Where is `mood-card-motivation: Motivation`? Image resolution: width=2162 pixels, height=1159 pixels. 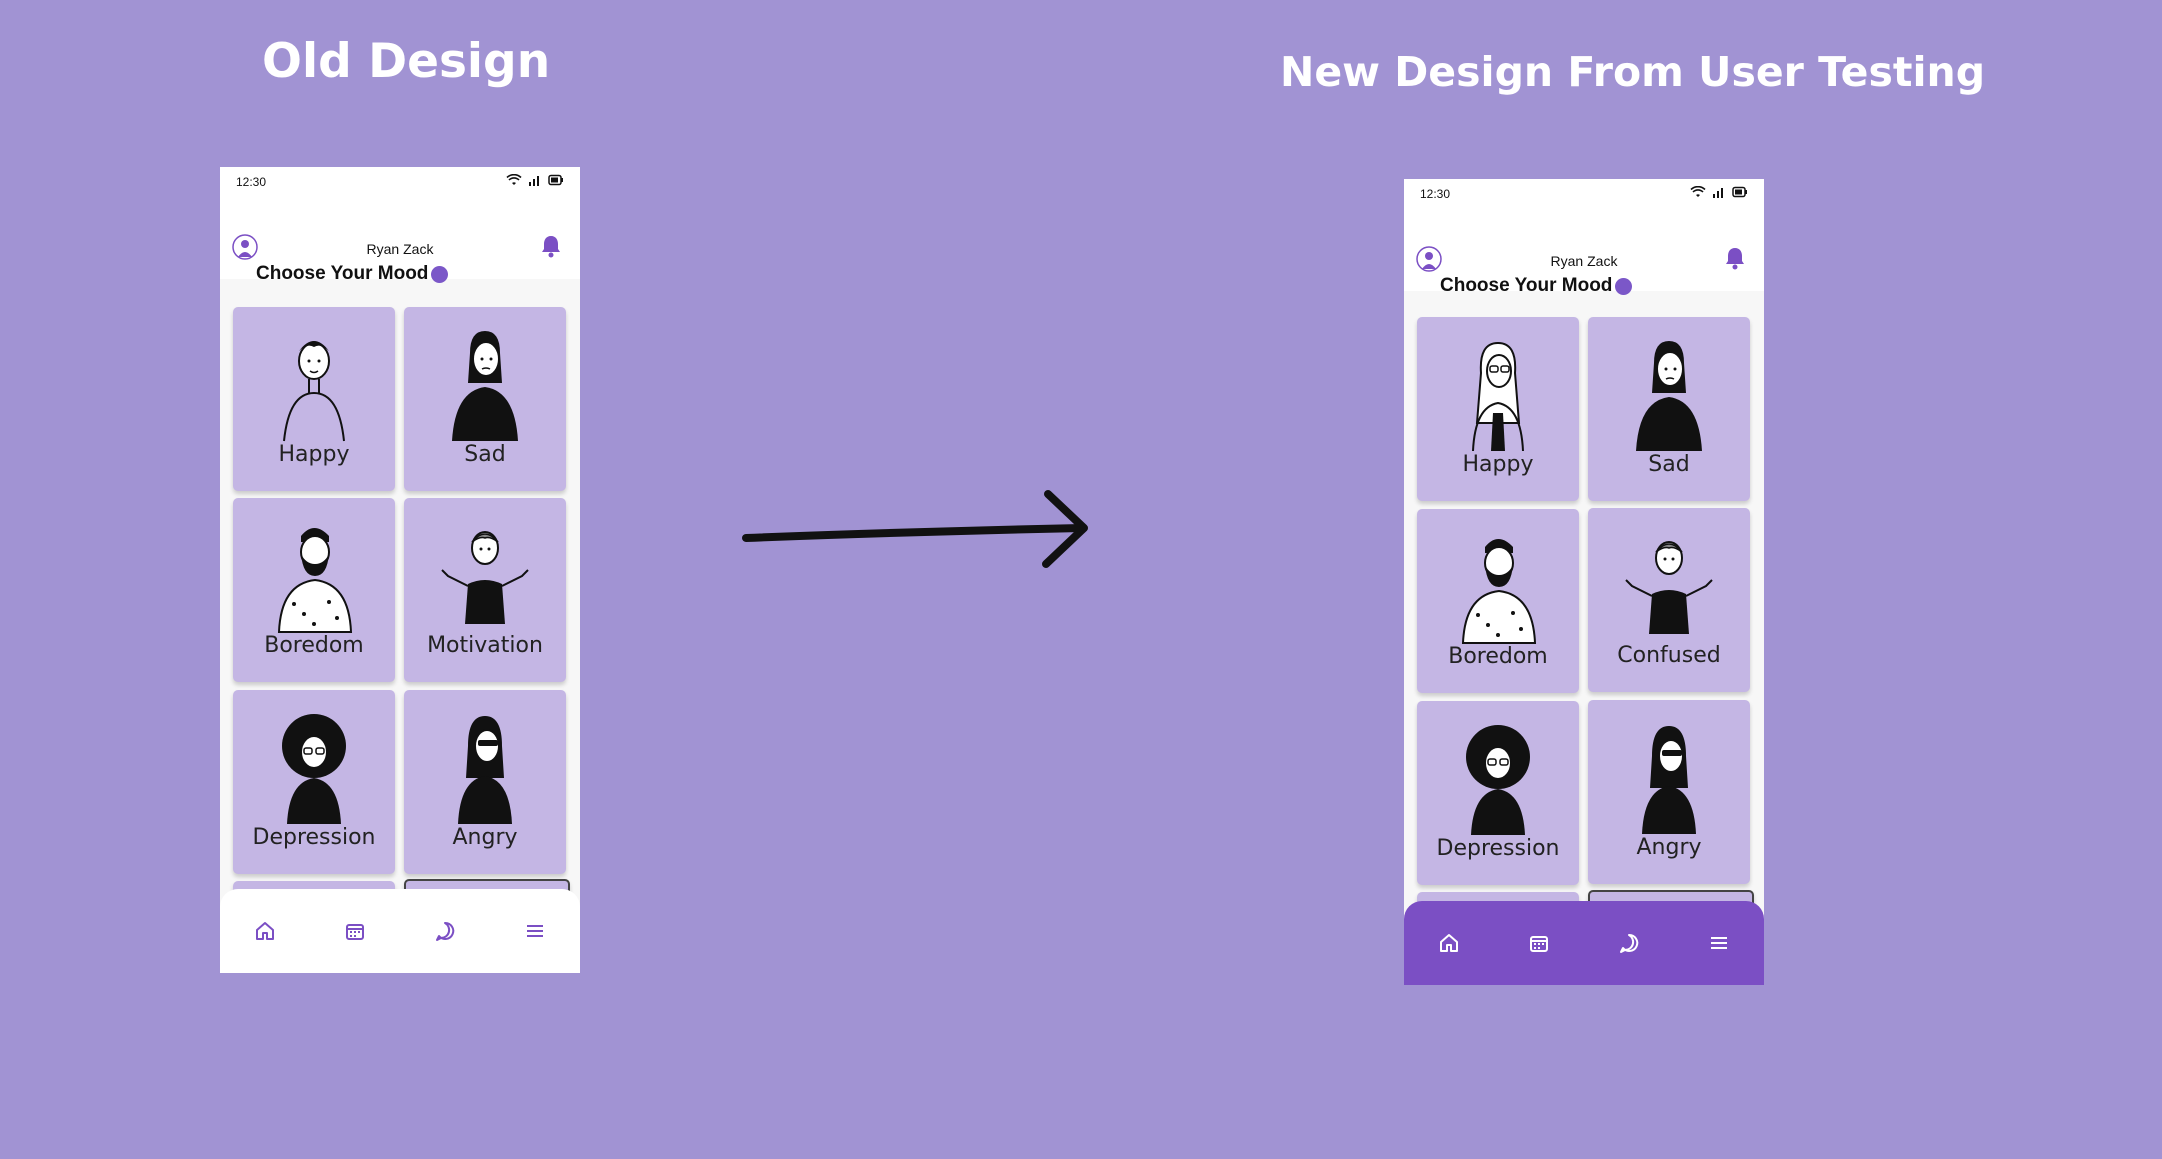 mood-card-motivation: Motivation is located at coordinates (485, 590).